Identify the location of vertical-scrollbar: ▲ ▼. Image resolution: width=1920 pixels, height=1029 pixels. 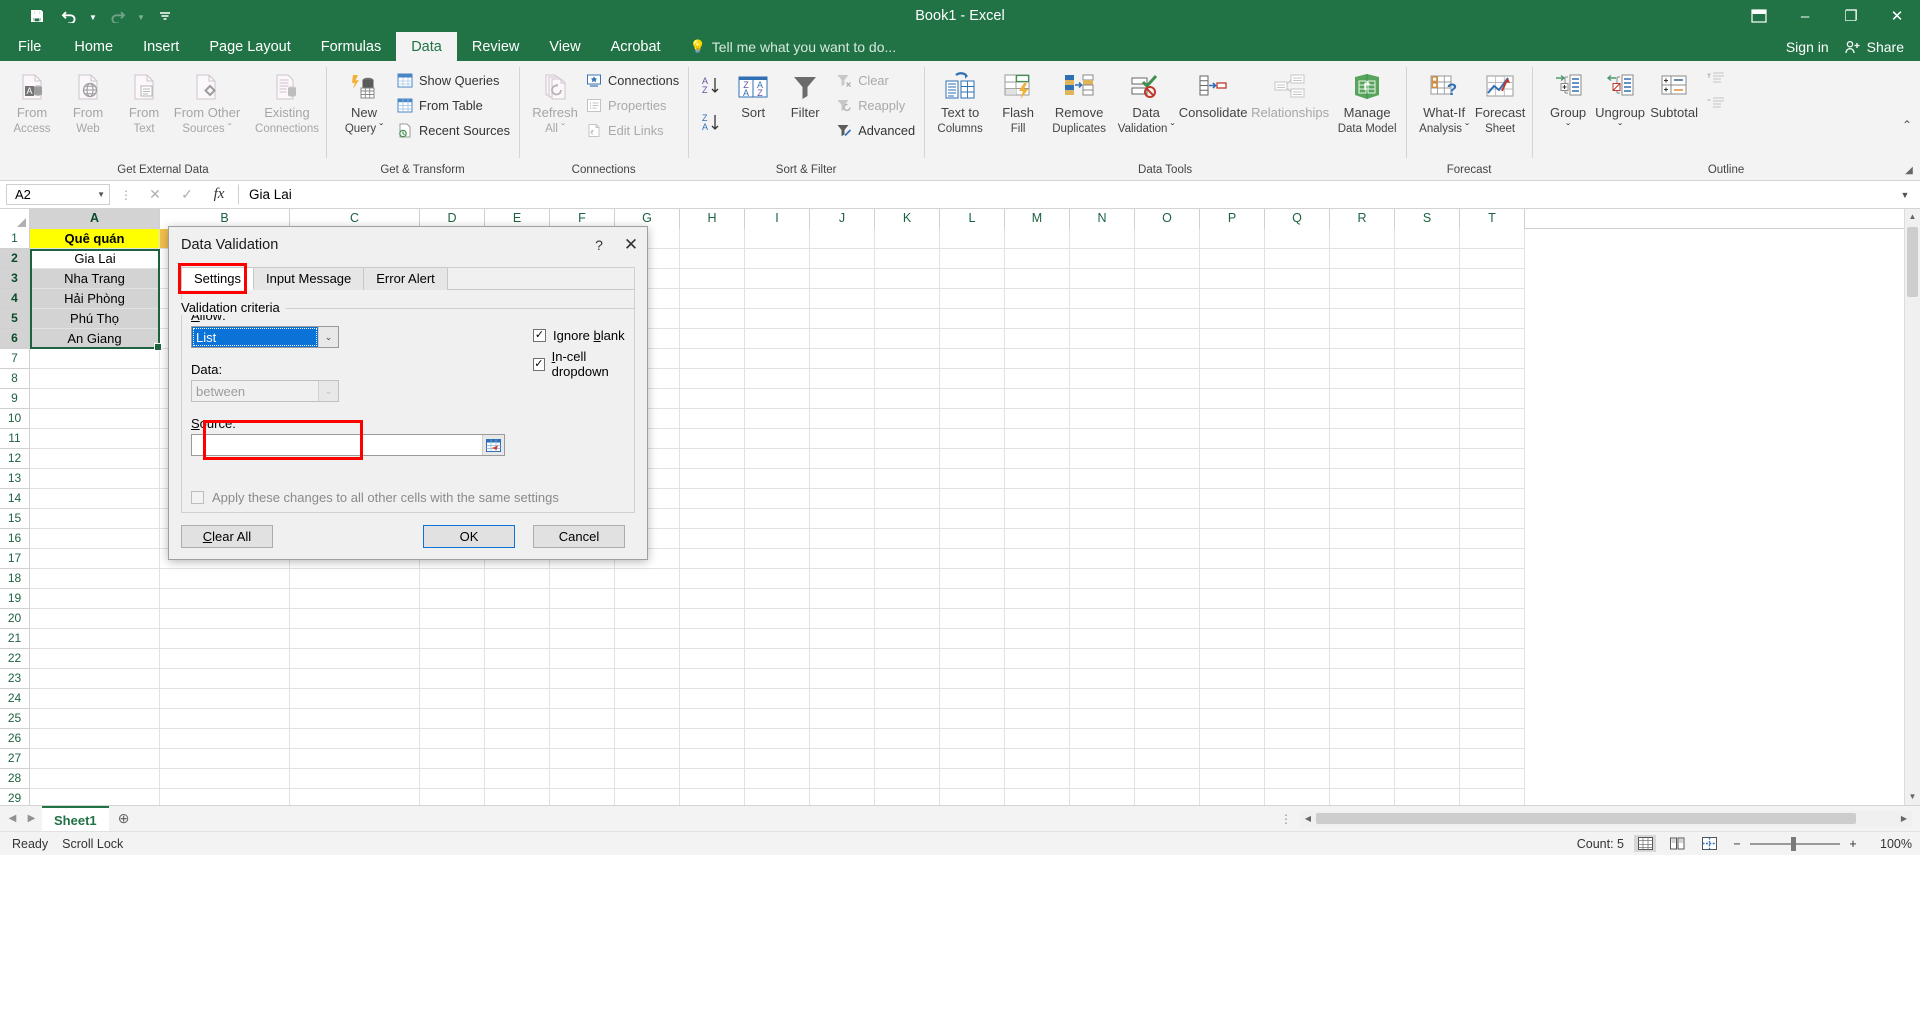
(1912, 507).